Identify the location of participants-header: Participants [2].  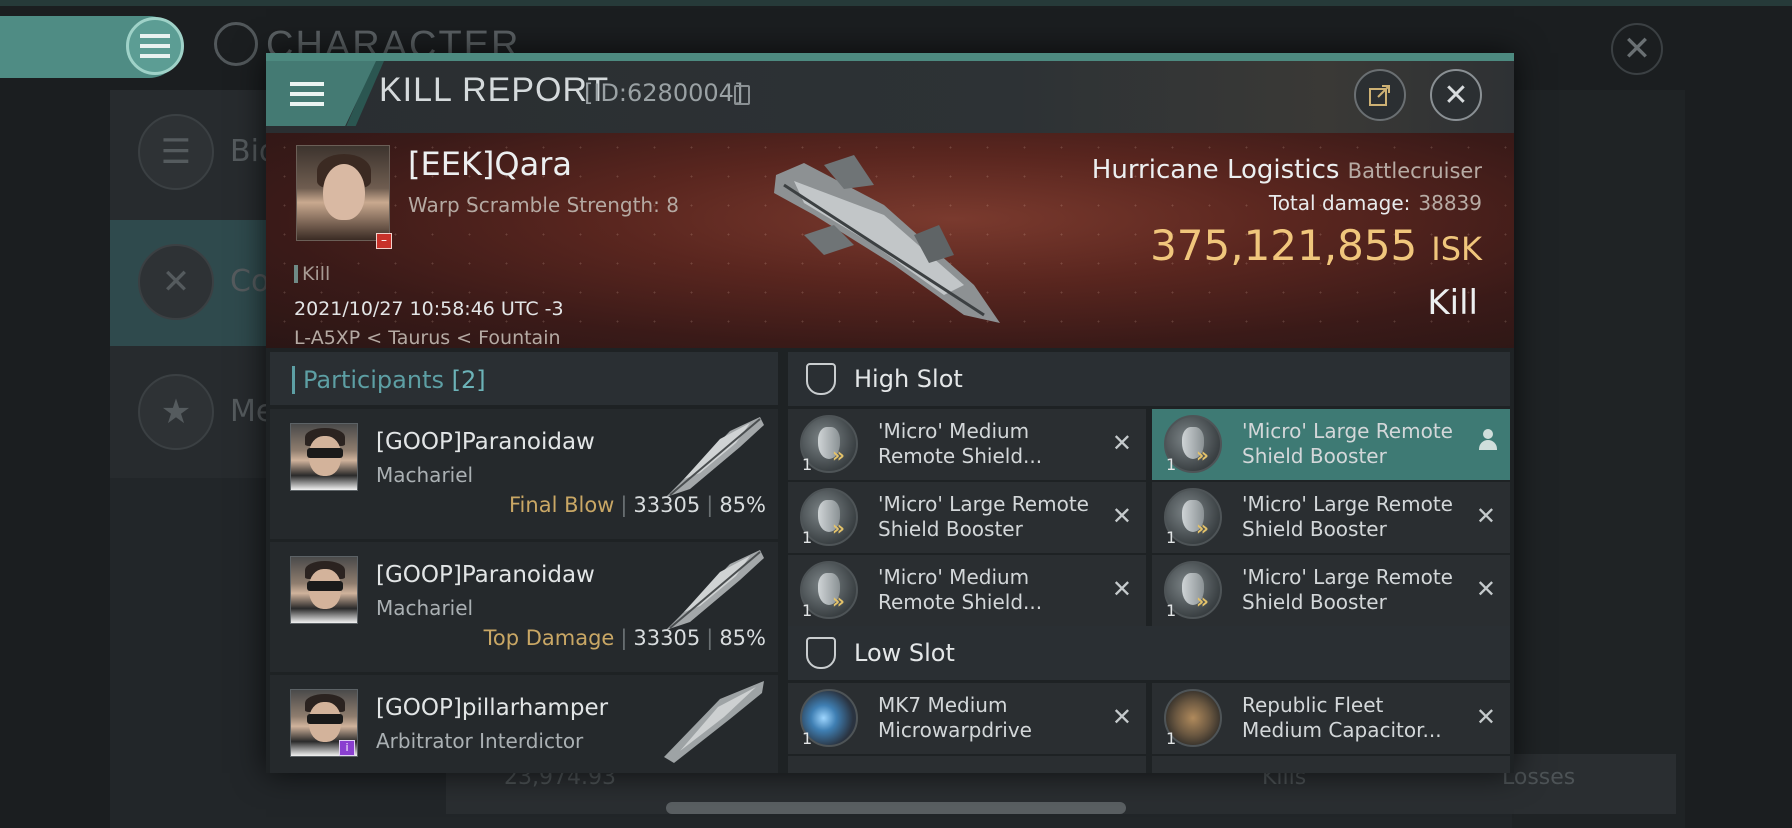
(524, 378).